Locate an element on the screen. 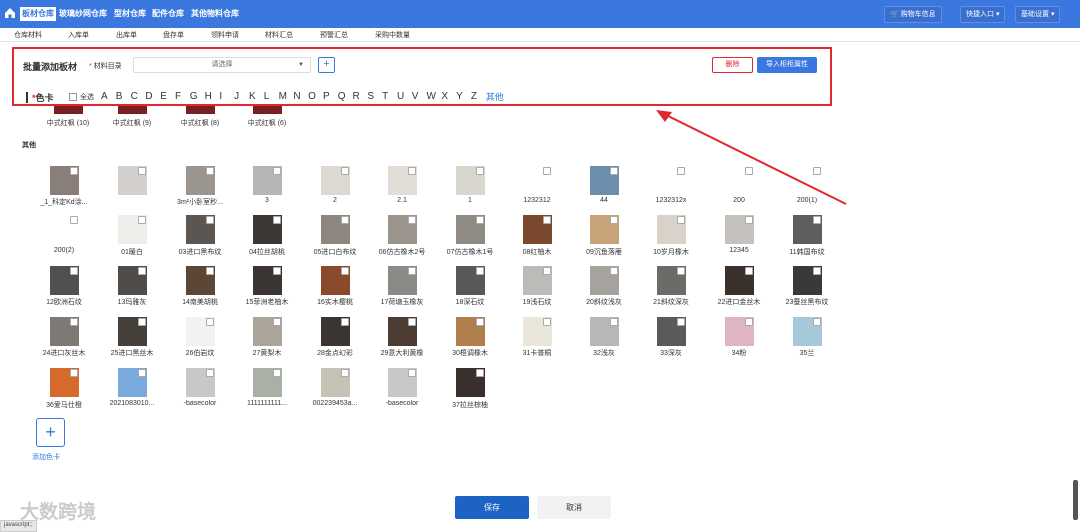  select-all-checkbox is located at coordinates (73, 96).